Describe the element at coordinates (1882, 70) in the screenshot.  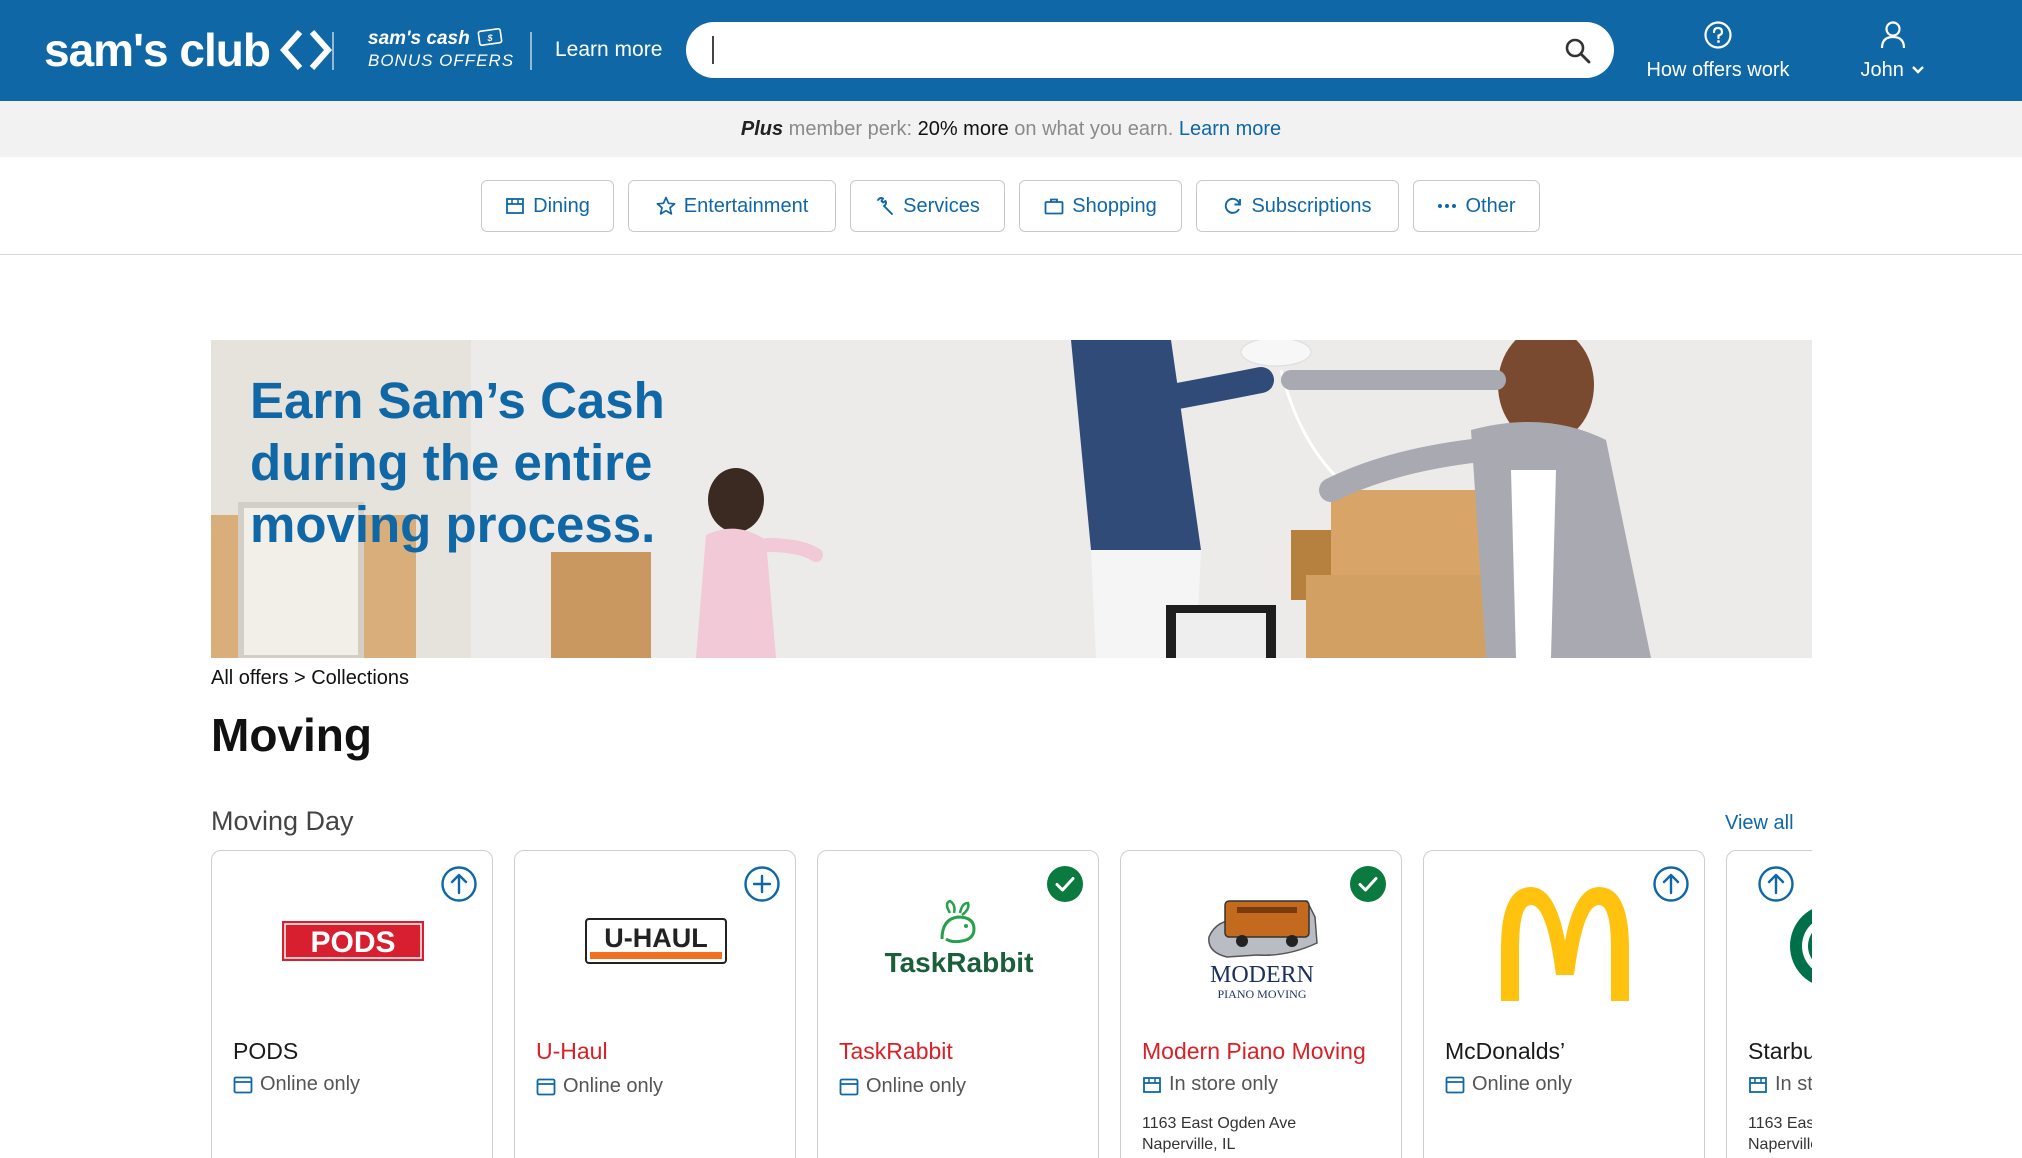
I see `user-name: John` at that location.